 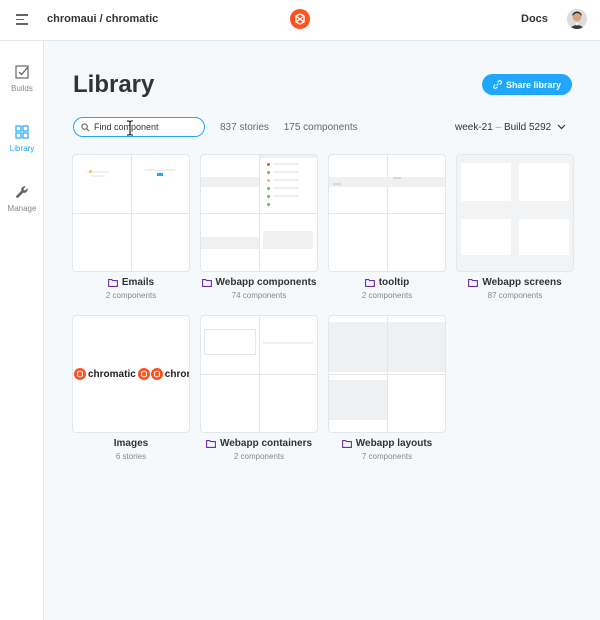 I want to click on card-title: Images, so click(x=131, y=443).